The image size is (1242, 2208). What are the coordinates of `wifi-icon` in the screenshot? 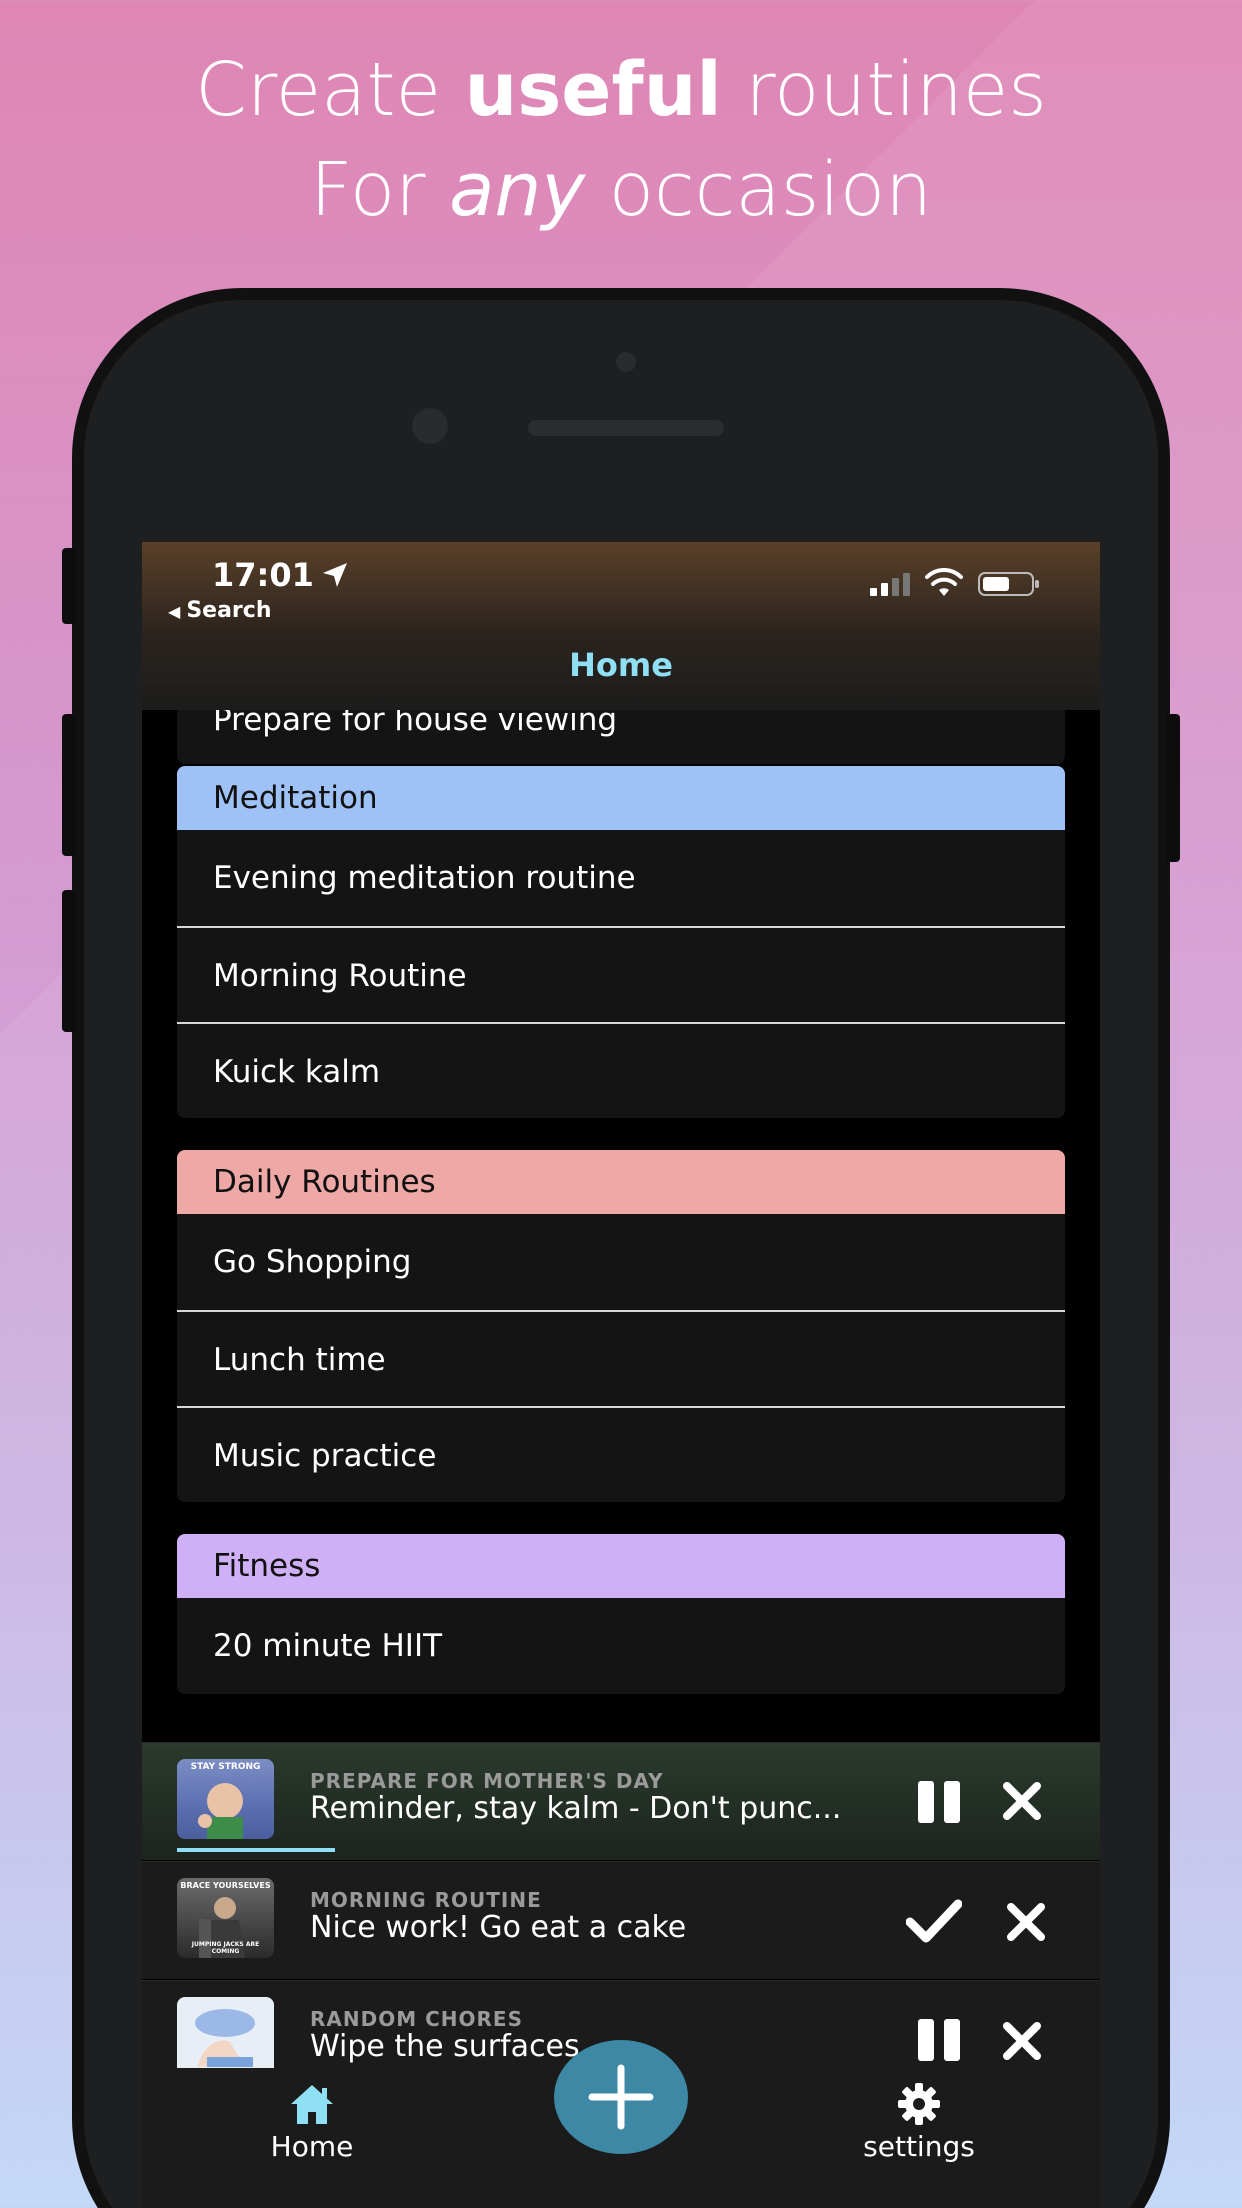 It's located at (944, 582).